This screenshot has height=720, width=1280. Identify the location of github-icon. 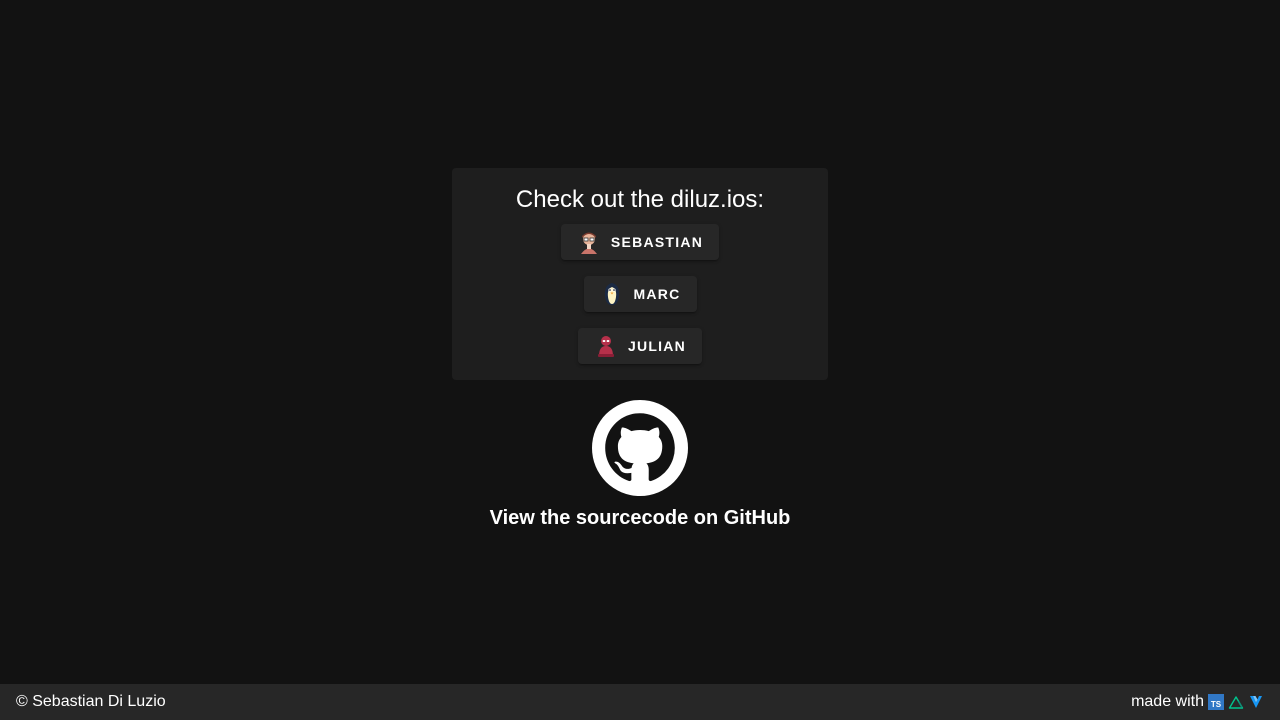
(640, 448).